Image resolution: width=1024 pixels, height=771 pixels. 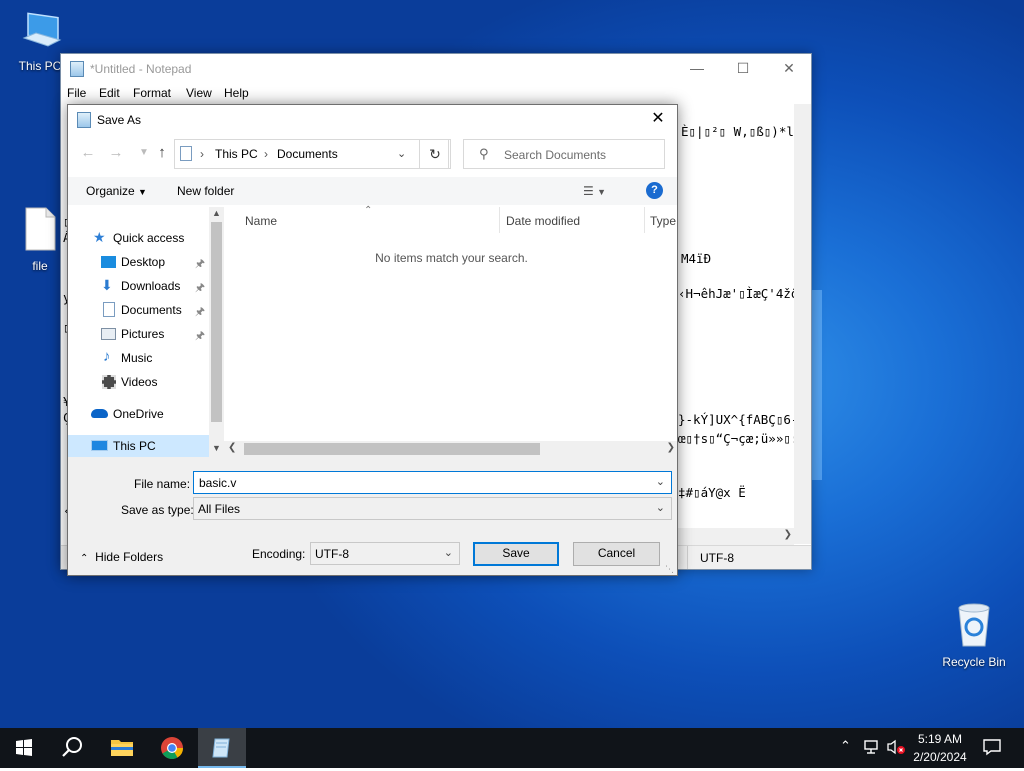 What do you see at coordinates (450, 219) in the screenshot?
I see `column-header-row: Name ⌃ Date modified Type` at bounding box center [450, 219].